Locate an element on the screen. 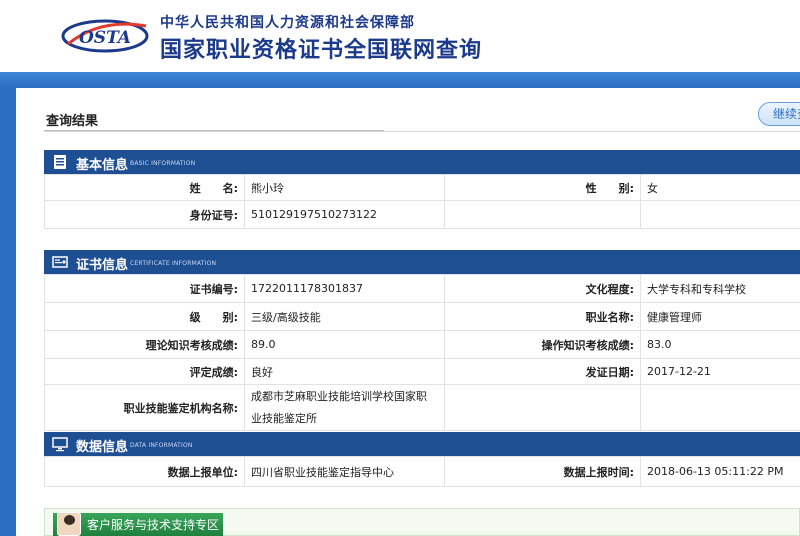 The height and width of the screenshot is (536, 800). occupation-label: 职业名称: is located at coordinates (542, 316).